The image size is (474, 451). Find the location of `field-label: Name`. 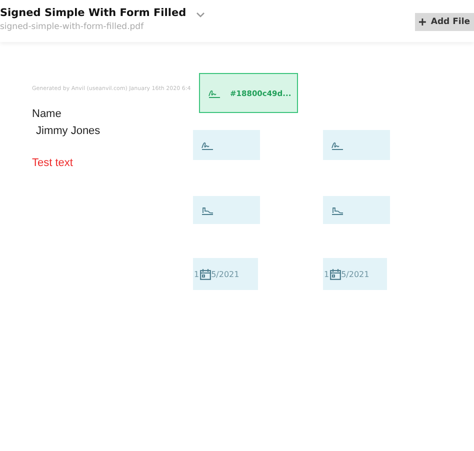

field-label: Name is located at coordinates (47, 114).